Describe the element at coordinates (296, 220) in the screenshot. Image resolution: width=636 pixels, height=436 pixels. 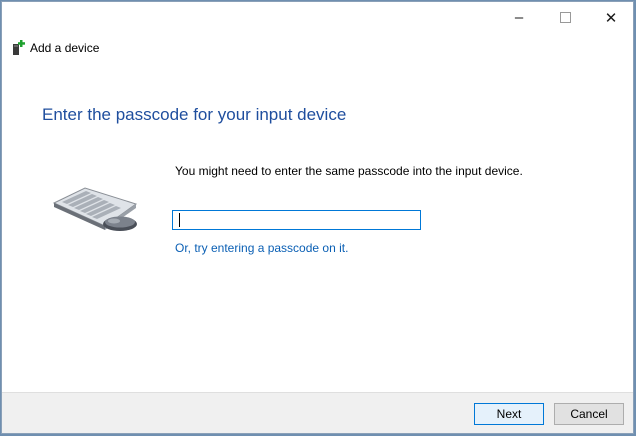
I see `passcode-input` at that location.